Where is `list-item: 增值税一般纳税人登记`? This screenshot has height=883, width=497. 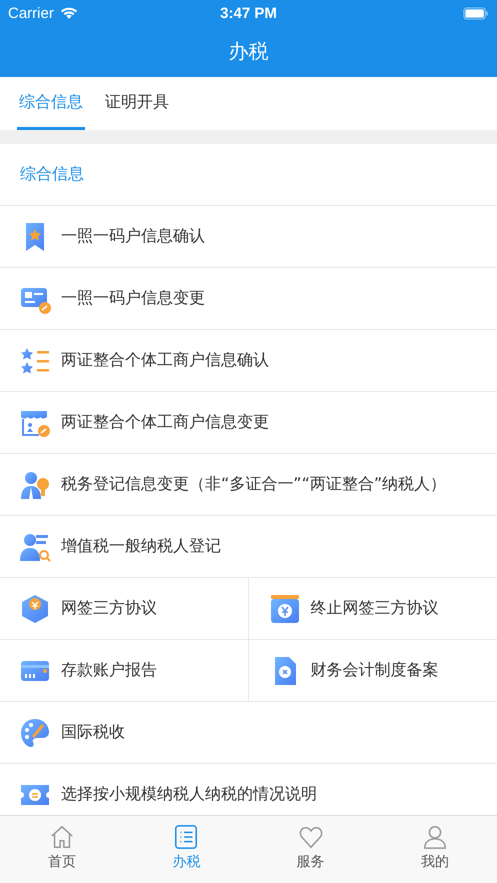
list-item: 增值税一般纳税人登记 is located at coordinates (248, 547).